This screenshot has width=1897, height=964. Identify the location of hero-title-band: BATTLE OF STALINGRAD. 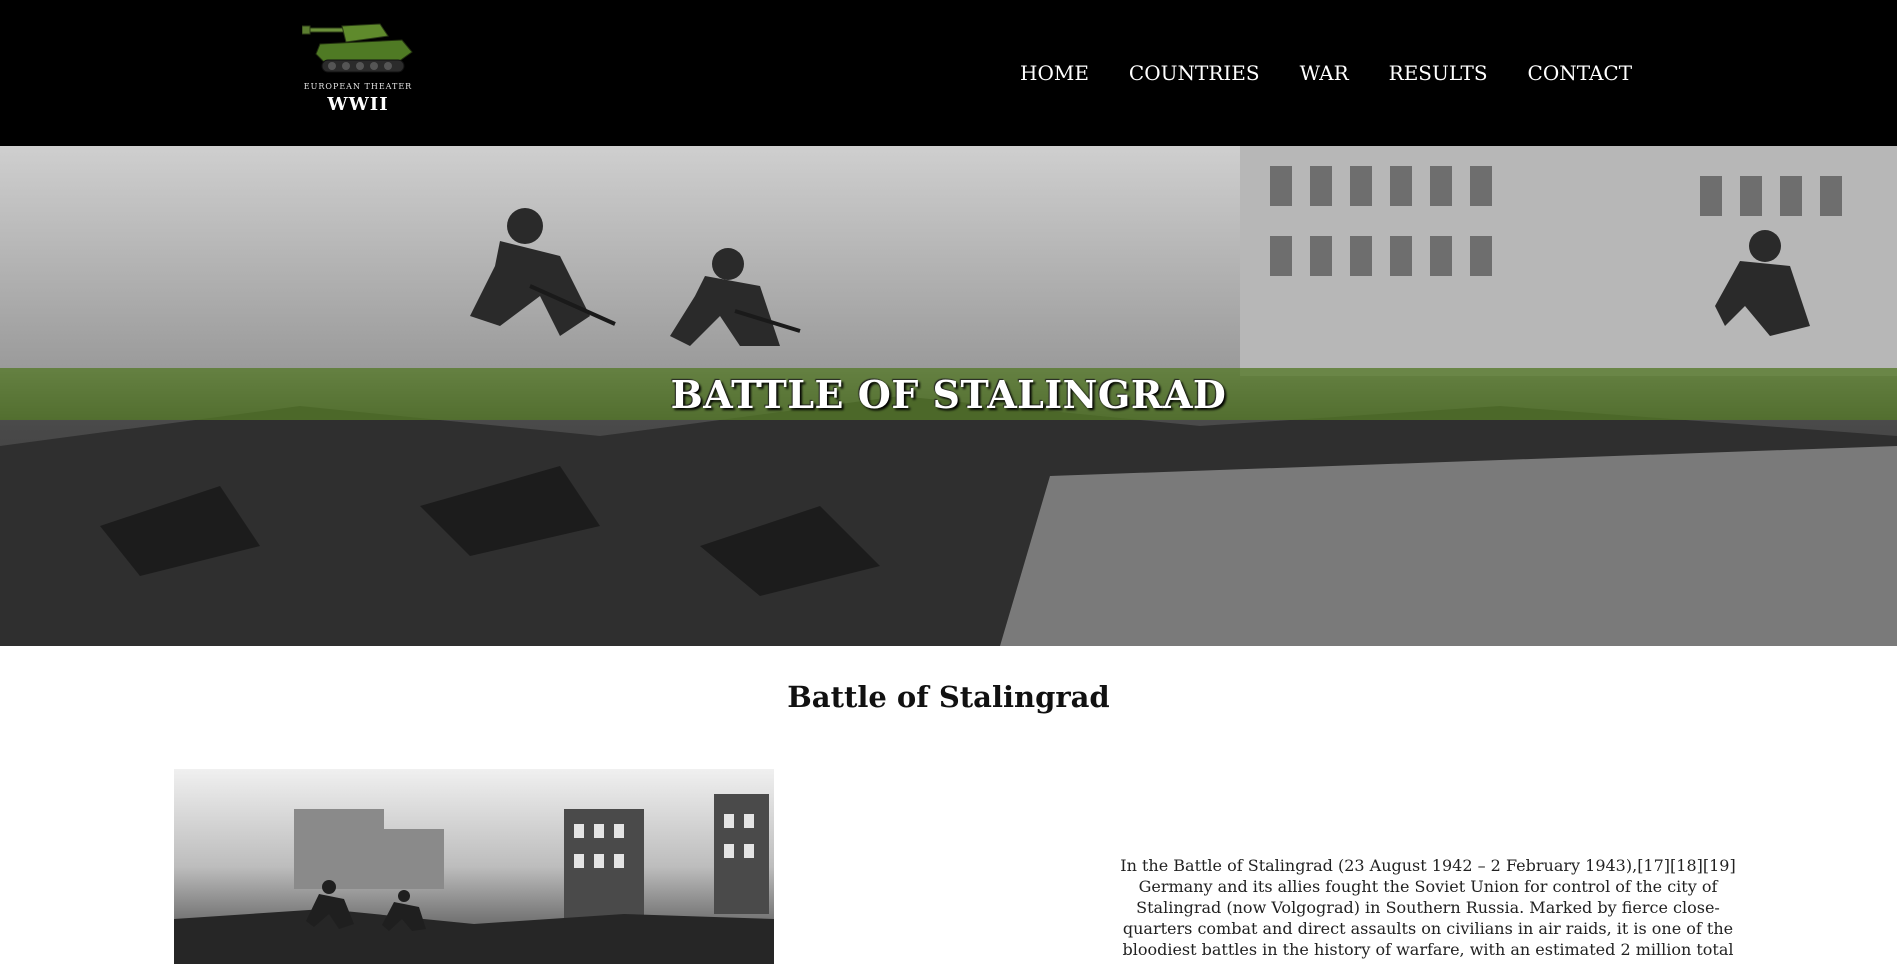
(948, 394).